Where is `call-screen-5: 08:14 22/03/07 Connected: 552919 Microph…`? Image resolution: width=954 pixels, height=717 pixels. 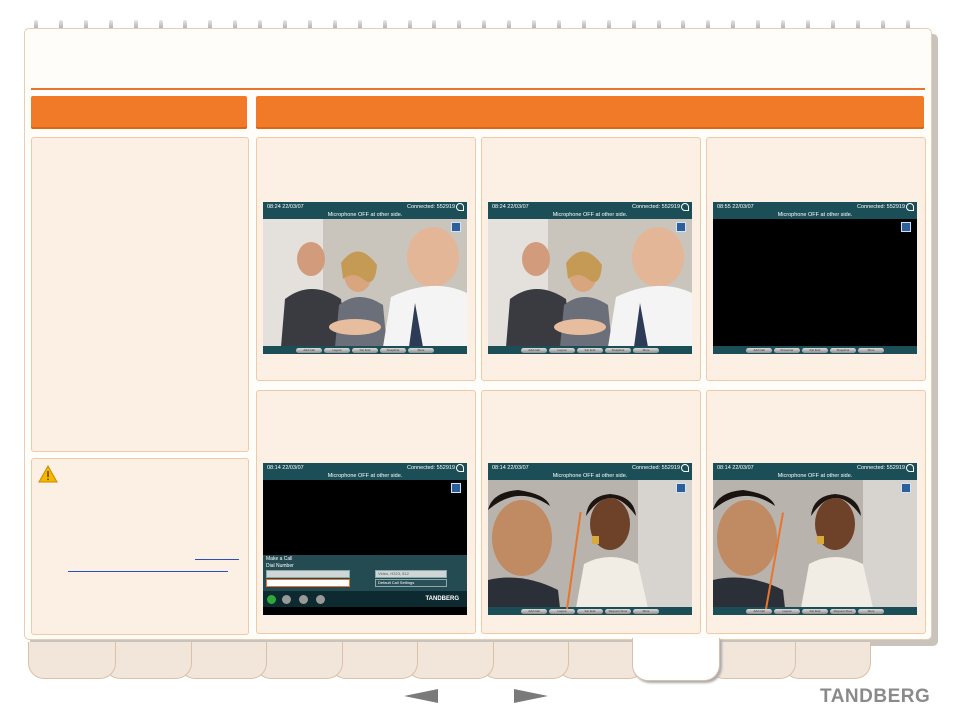 call-screen-5: 08:14 22/03/07 Connected: 552919 Microph… is located at coordinates (590, 539).